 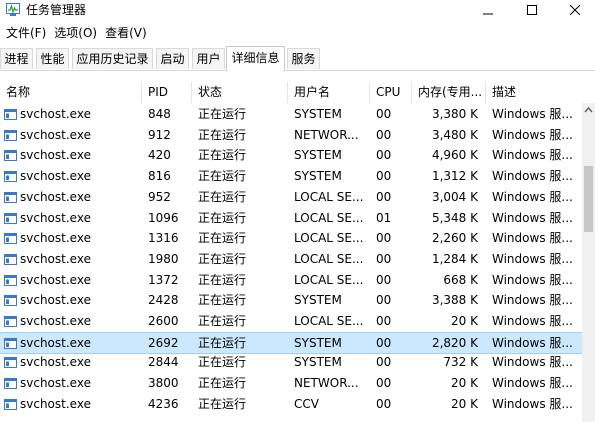 I want to click on process-pid: 1096, so click(x=163, y=217).